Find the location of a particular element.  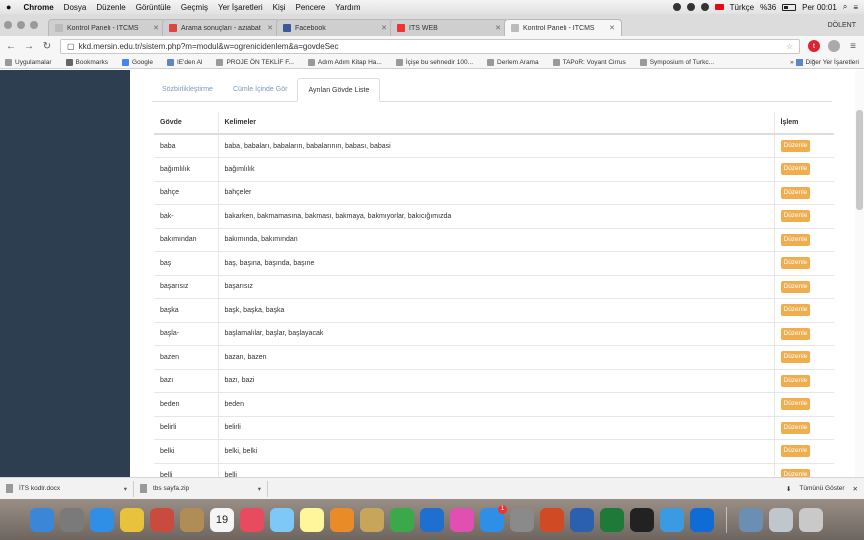

safari-icon is located at coordinates (102, 519).